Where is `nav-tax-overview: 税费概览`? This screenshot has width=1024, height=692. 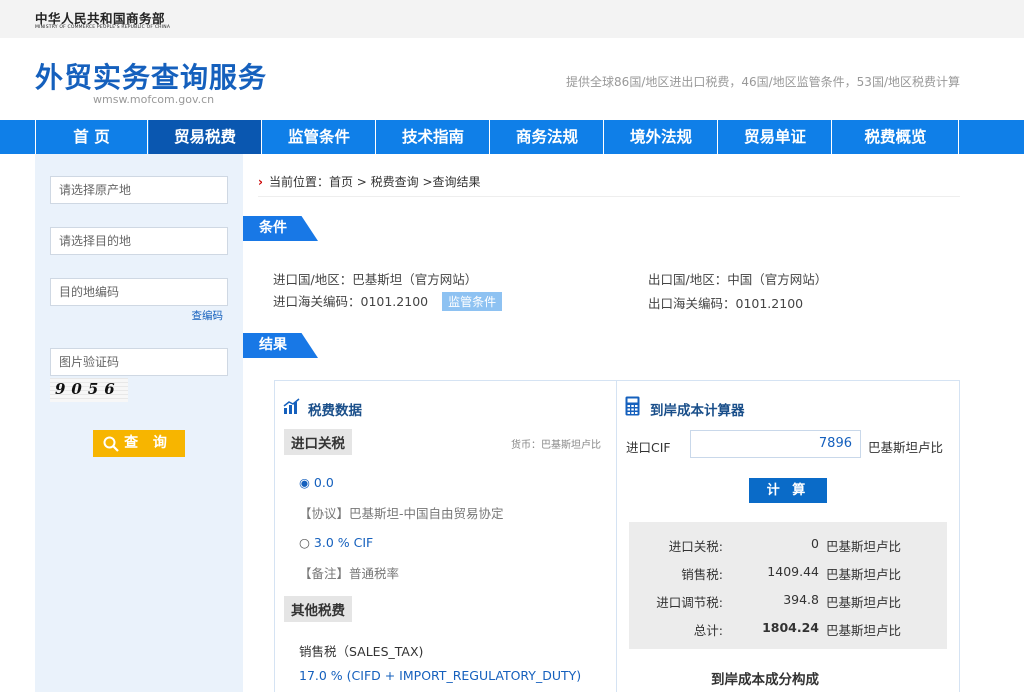 nav-tax-overview: 税费概览 is located at coordinates (896, 137).